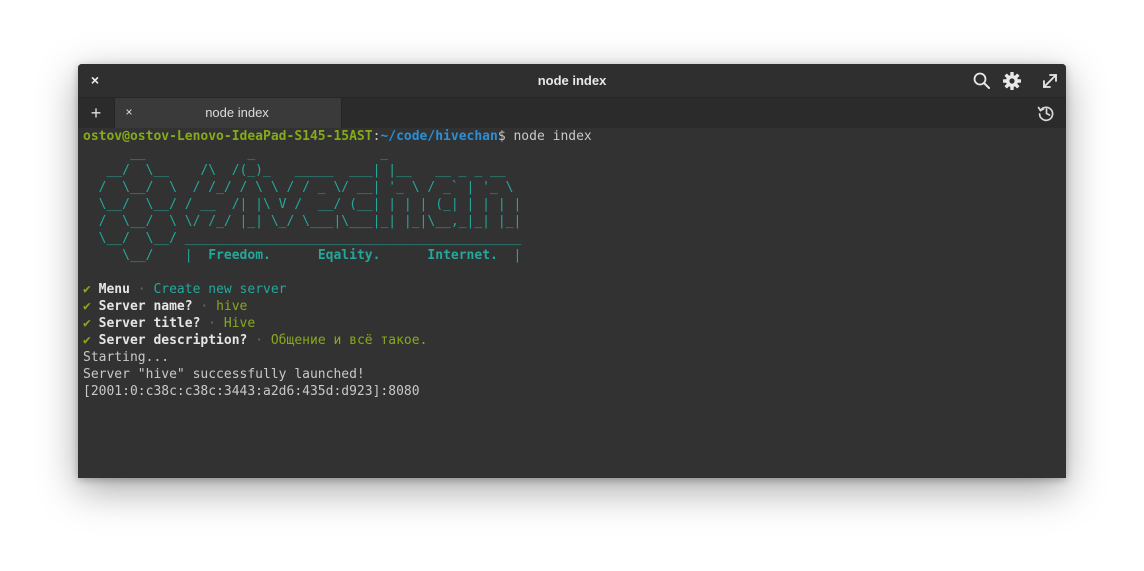  What do you see at coordinates (224, 374) in the screenshot?
I see `output-line: Server "hive" successfully launched!` at bounding box center [224, 374].